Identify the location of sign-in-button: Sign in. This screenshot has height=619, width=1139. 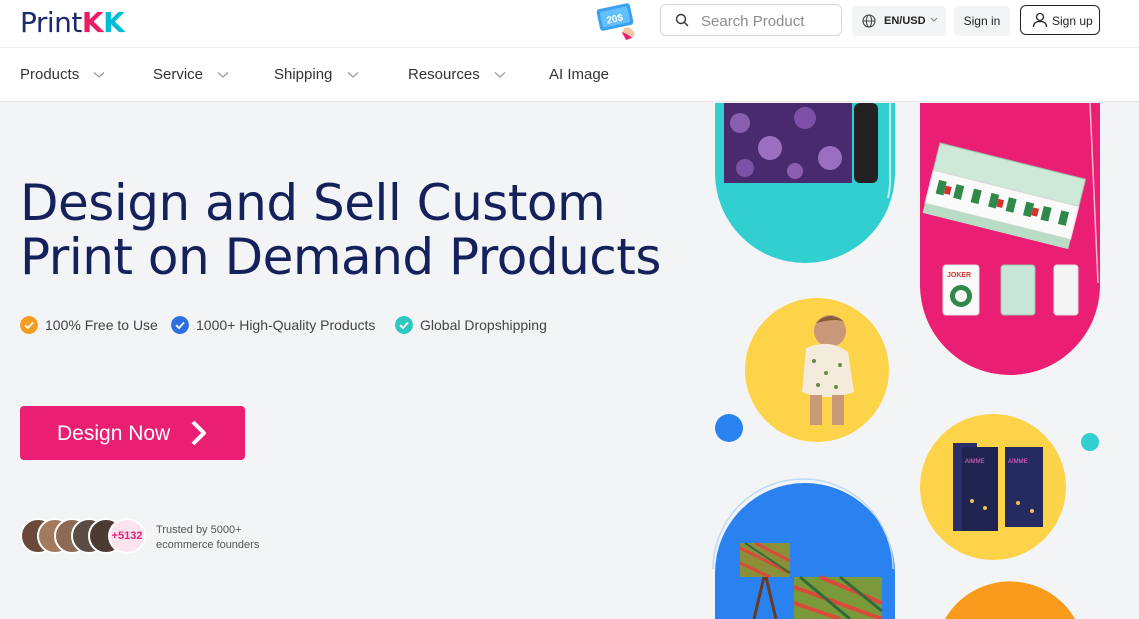
(982, 21).